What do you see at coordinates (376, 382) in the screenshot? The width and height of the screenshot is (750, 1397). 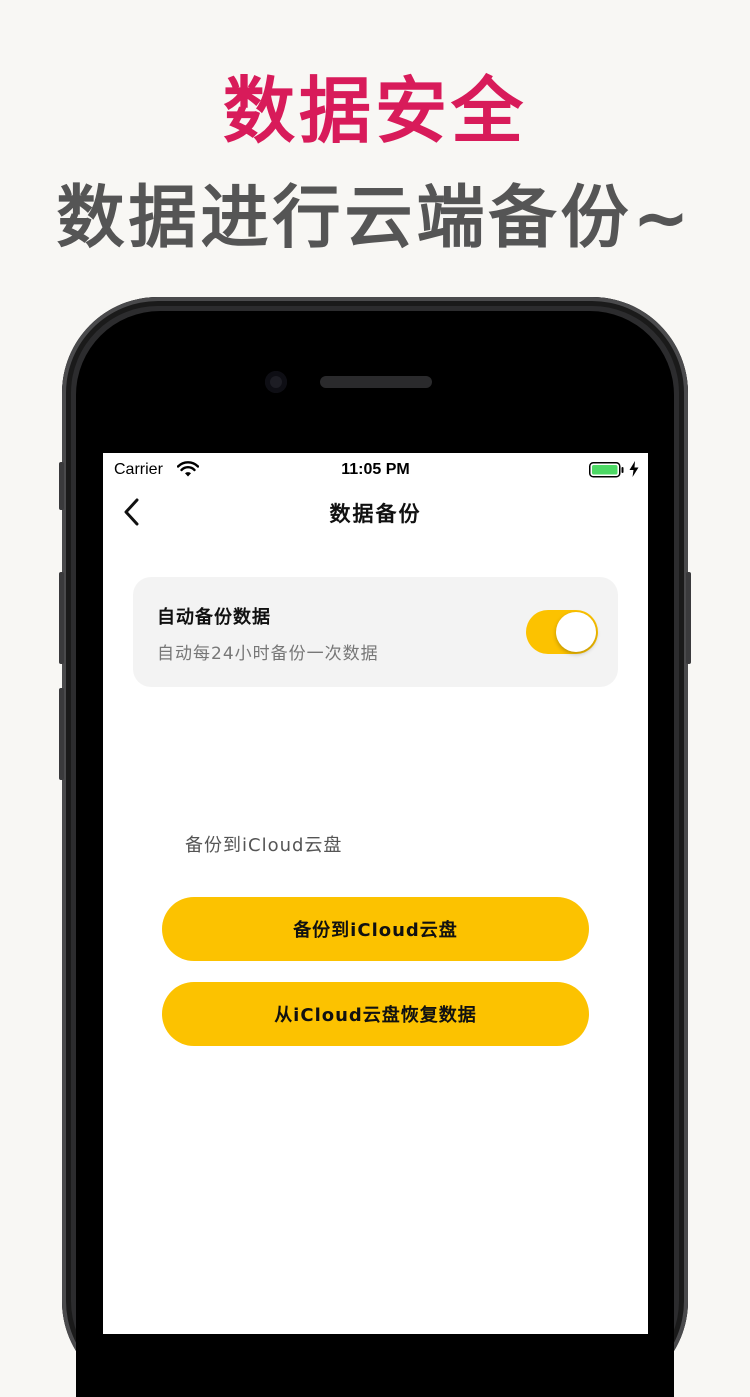 I see `earpiece-speaker` at bounding box center [376, 382].